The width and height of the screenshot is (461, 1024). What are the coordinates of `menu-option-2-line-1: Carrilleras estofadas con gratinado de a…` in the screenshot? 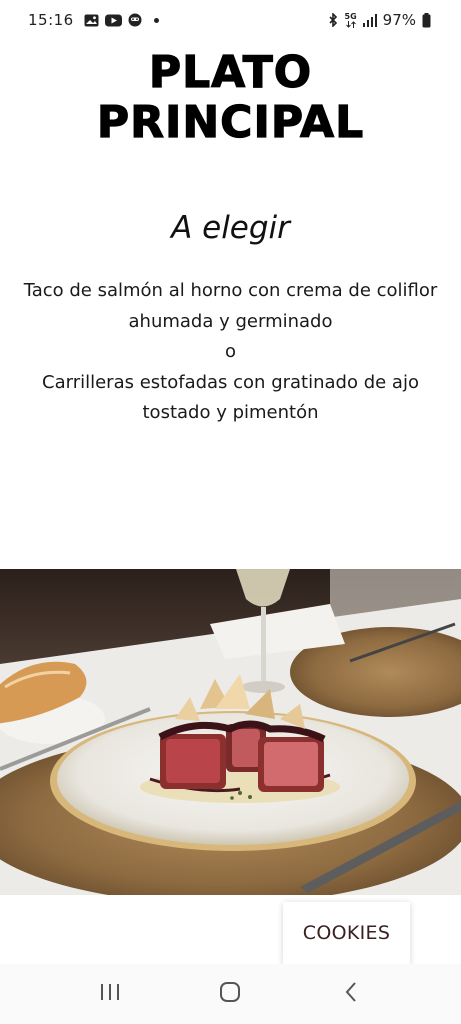 It's located at (230, 382).